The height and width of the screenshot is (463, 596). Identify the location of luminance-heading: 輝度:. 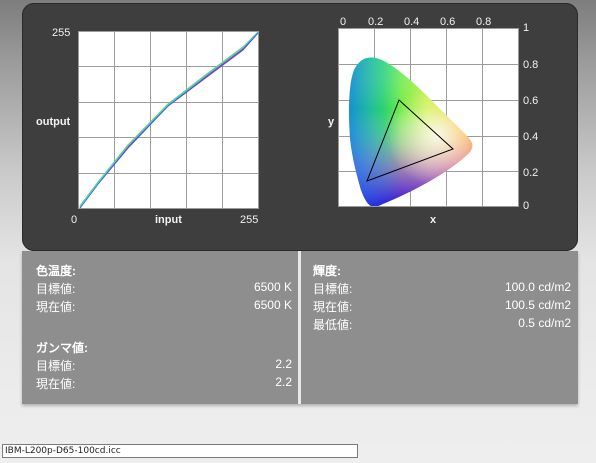
(327, 271).